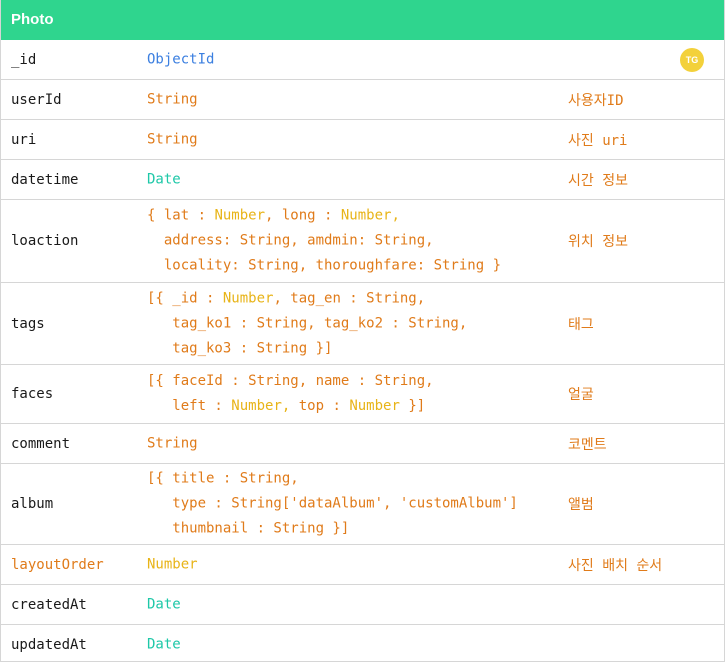 The height and width of the screenshot is (665, 725). What do you see at coordinates (615, 565) in the screenshot?
I see `field-description: 사진 배치 순서` at bounding box center [615, 565].